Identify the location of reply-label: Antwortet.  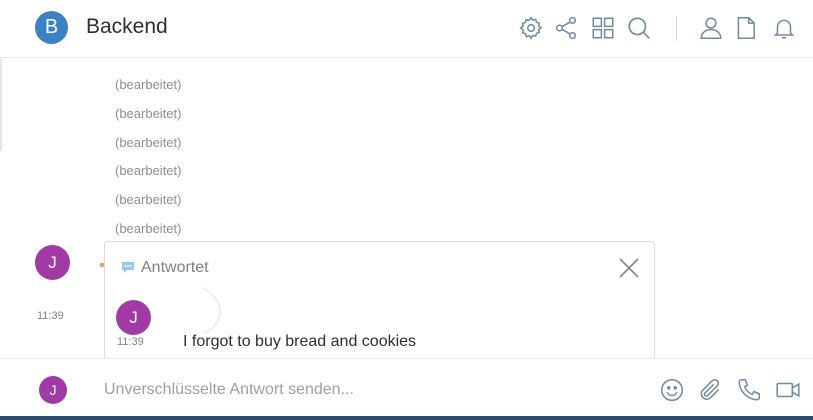
(175, 267).